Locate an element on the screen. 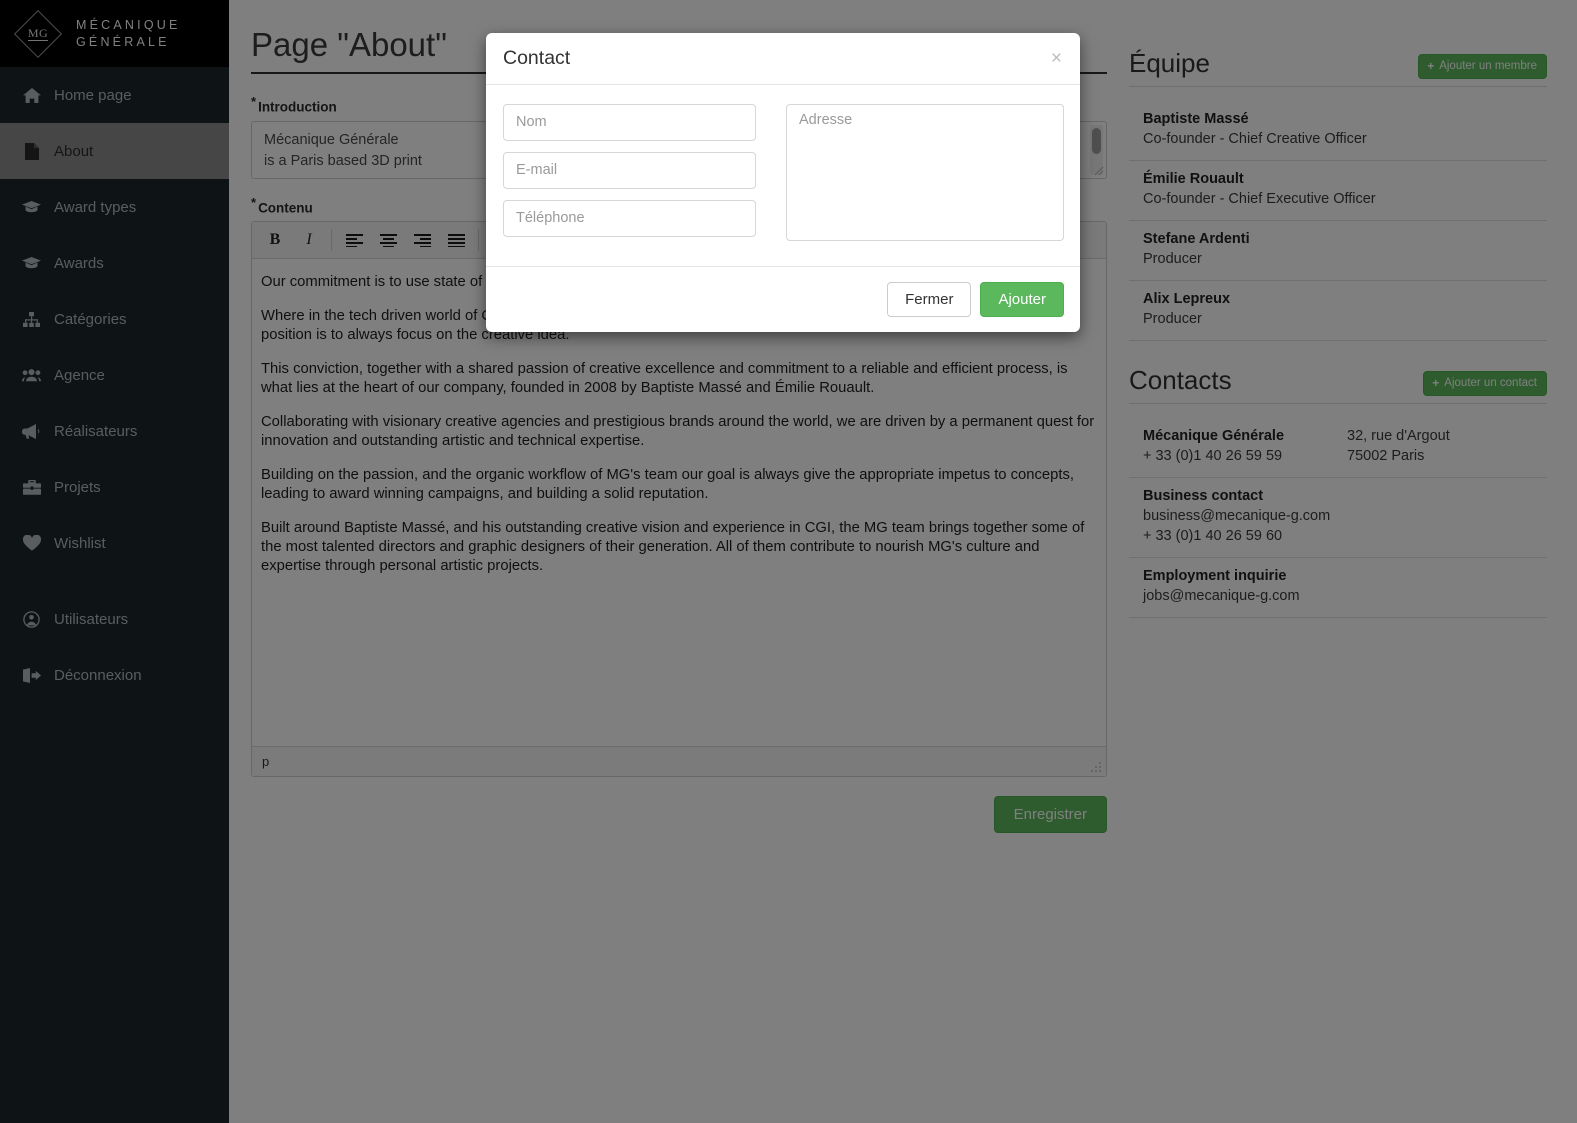 This screenshot has height=1123, width=1577. modal-left-fields is located at coordinates (629, 174).